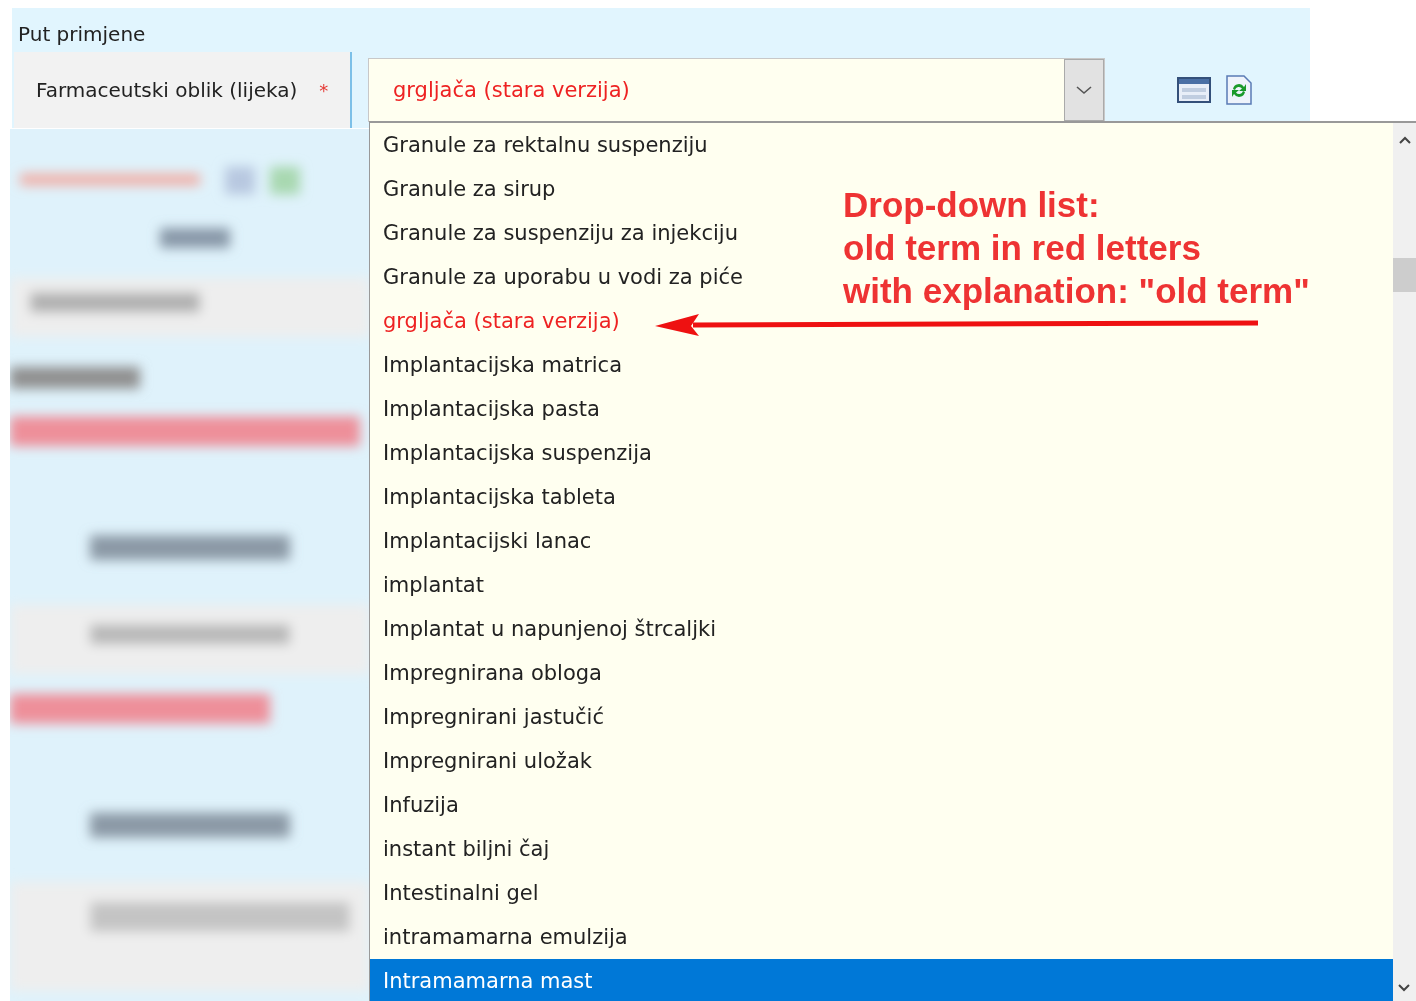 The width and height of the screenshot is (1416, 1001). Describe the element at coordinates (1404, 275) in the screenshot. I see `scroll-thumb` at that location.